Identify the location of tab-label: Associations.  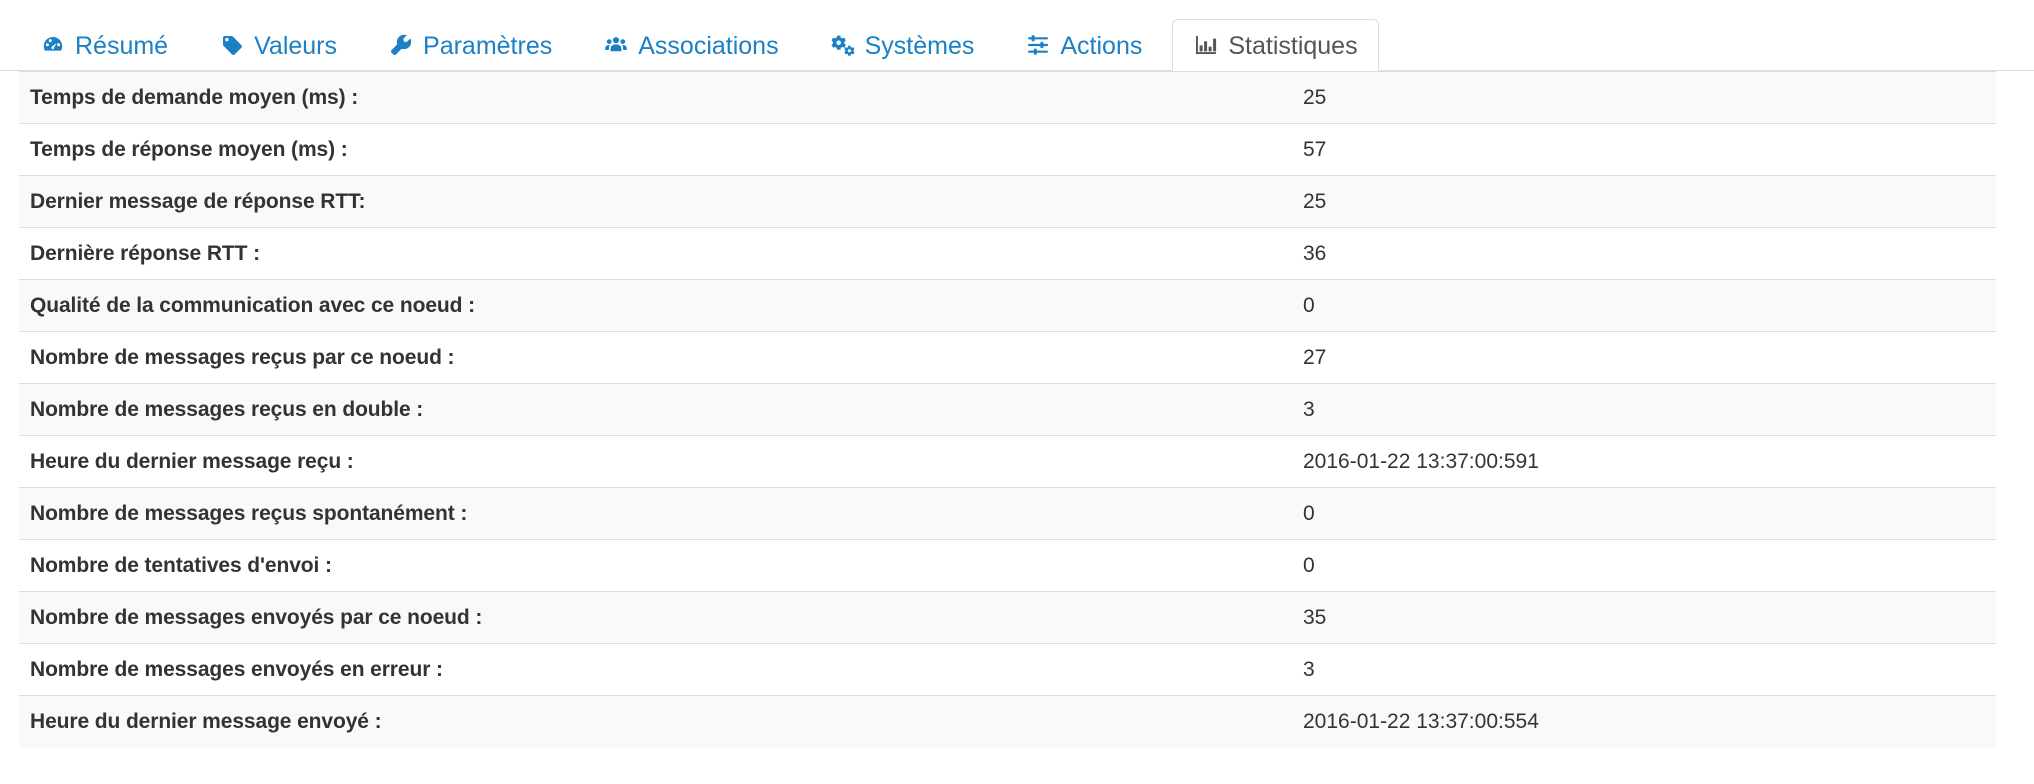
(708, 45).